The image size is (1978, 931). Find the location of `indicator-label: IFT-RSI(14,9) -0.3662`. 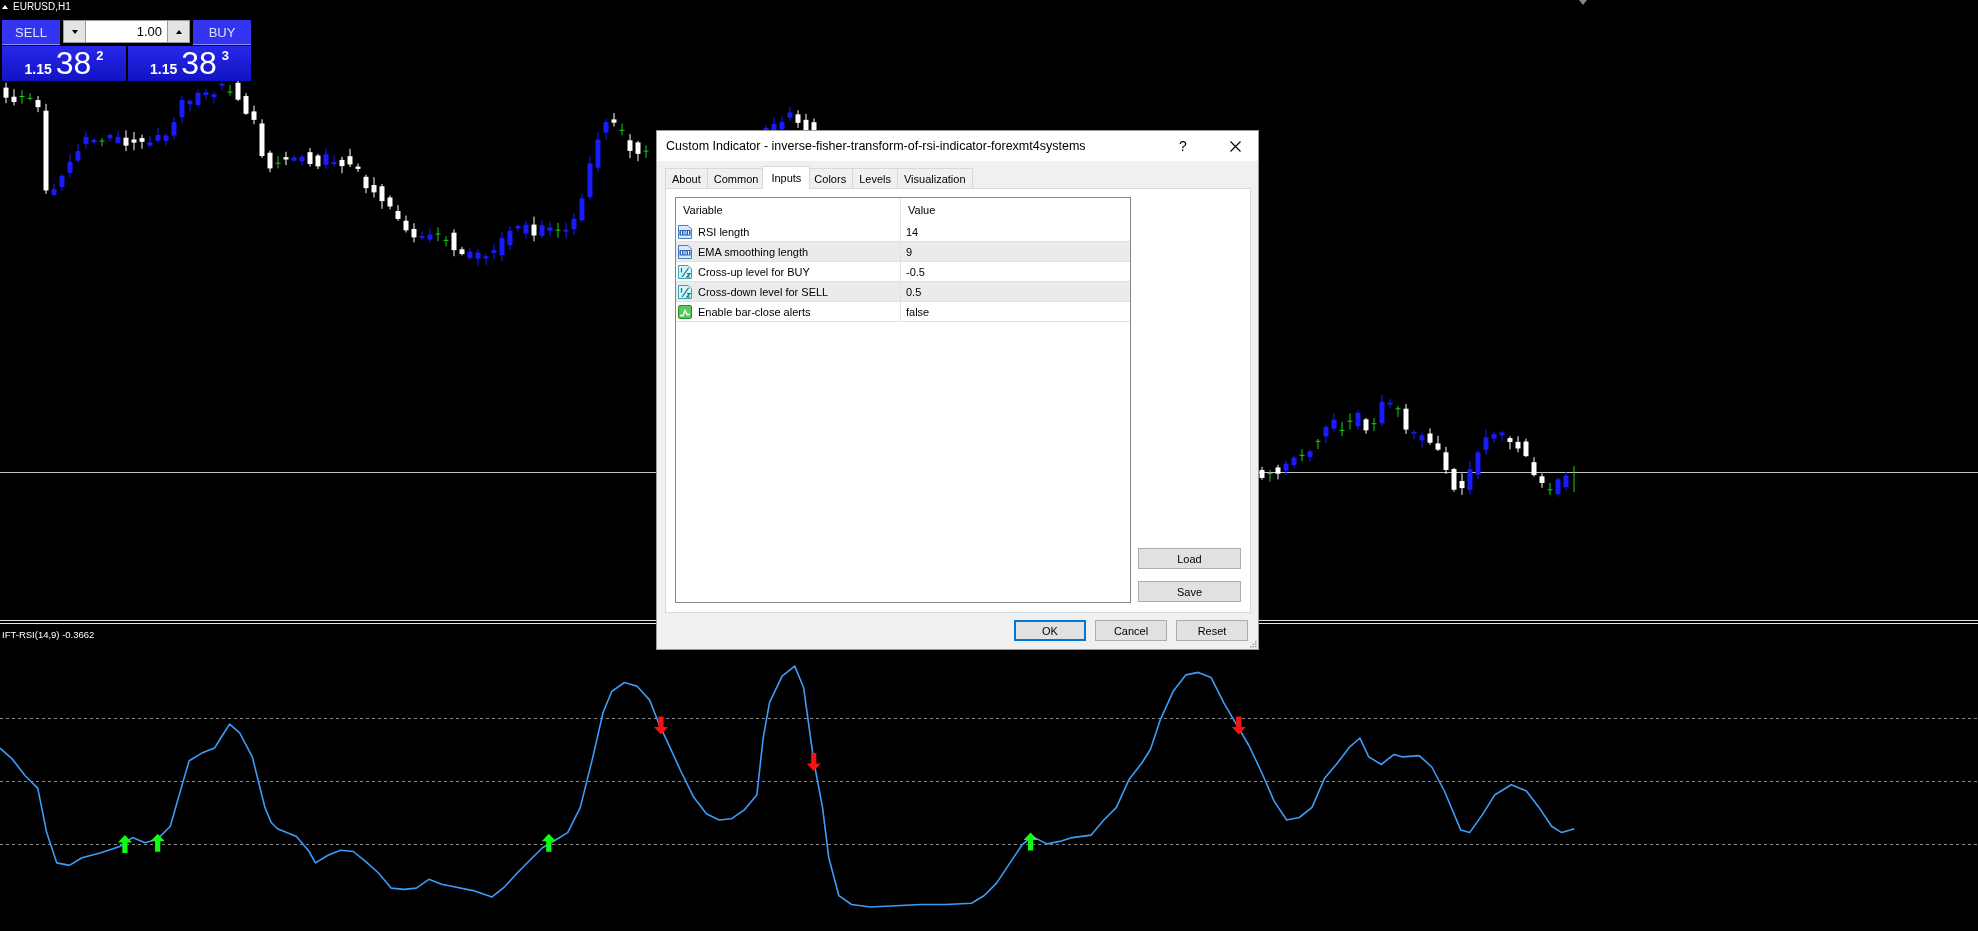

indicator-label: IFT-RSI(14,9) -0.3662 is located at coordinates (48, 635).